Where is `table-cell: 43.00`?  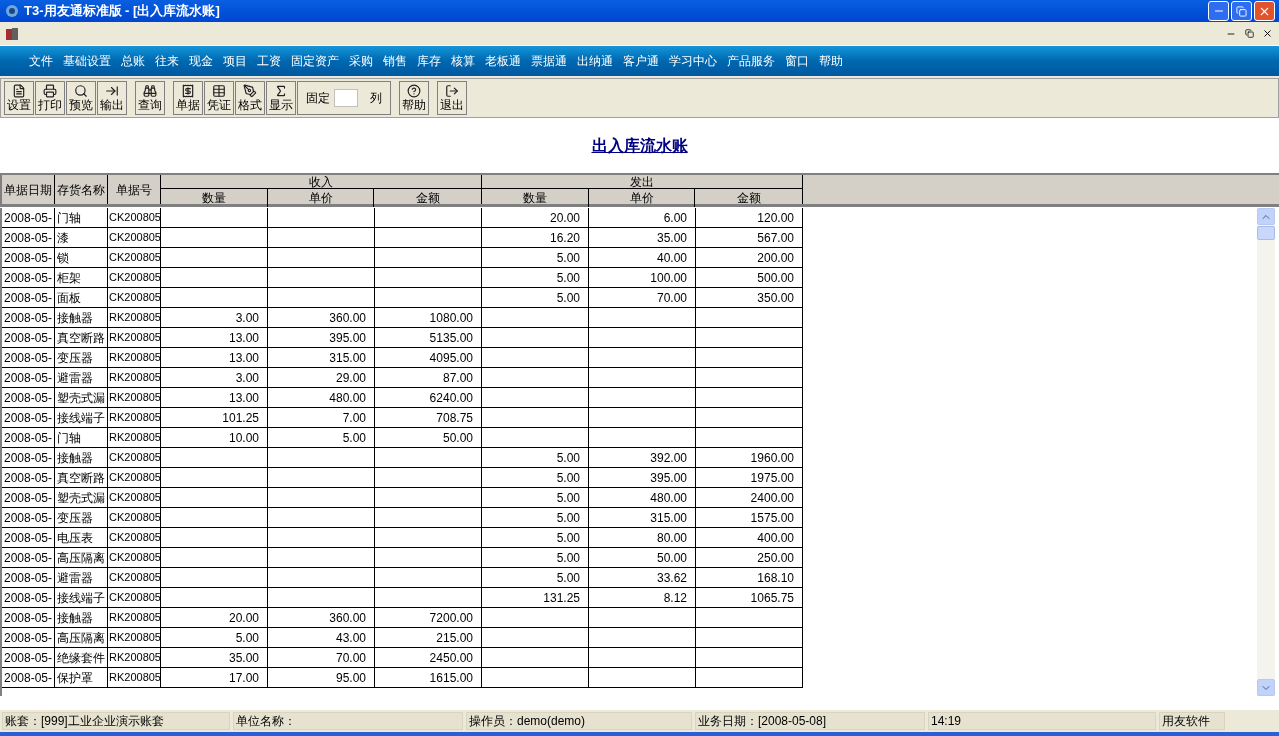
table-cell: 43.00 is located at coordinates (321, 638).